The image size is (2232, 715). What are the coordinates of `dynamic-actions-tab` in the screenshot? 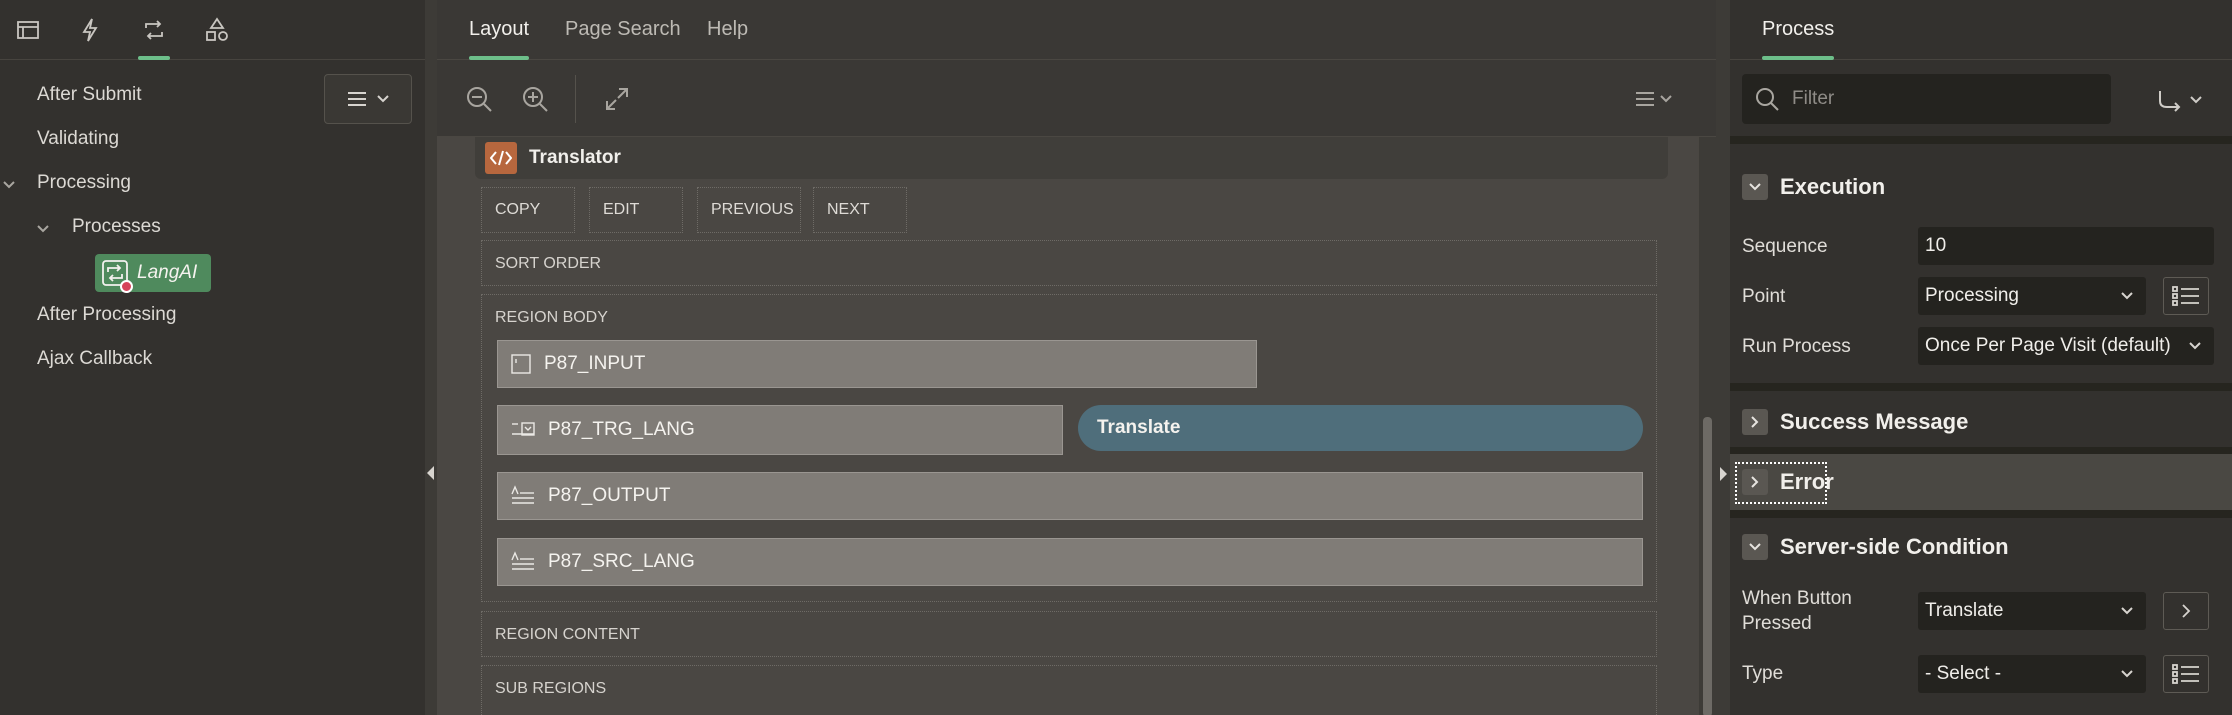 It's located at (90, 30).